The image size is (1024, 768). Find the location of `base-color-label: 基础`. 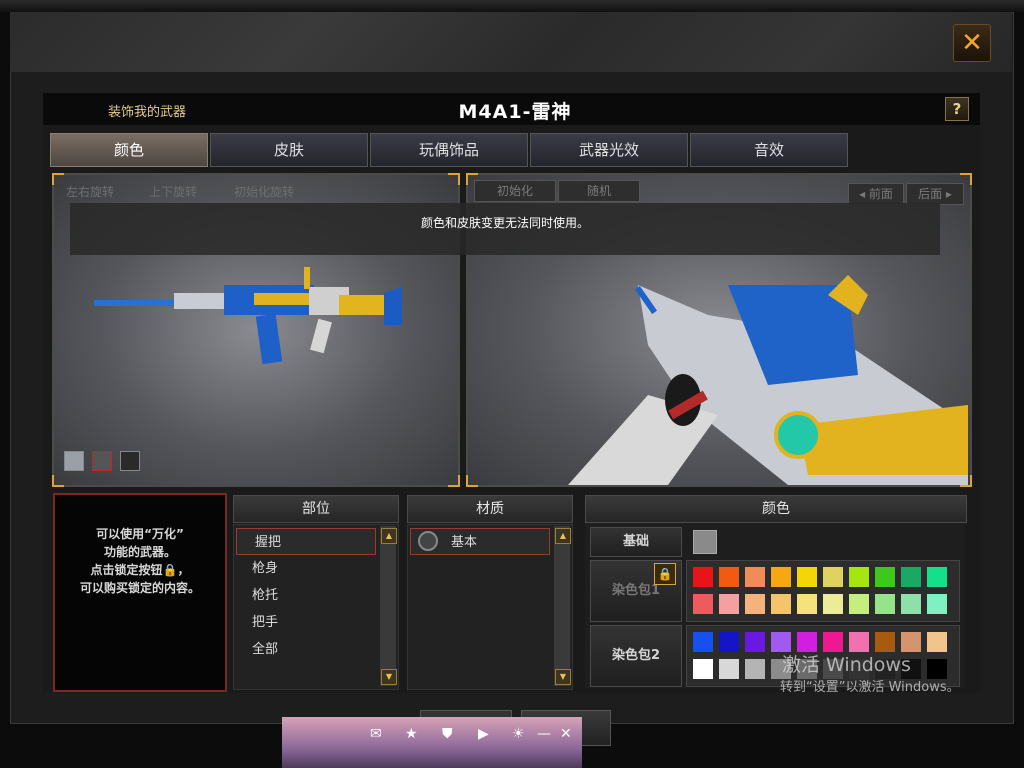

base-color-label: 基础 is located at coordinates (636, 542).